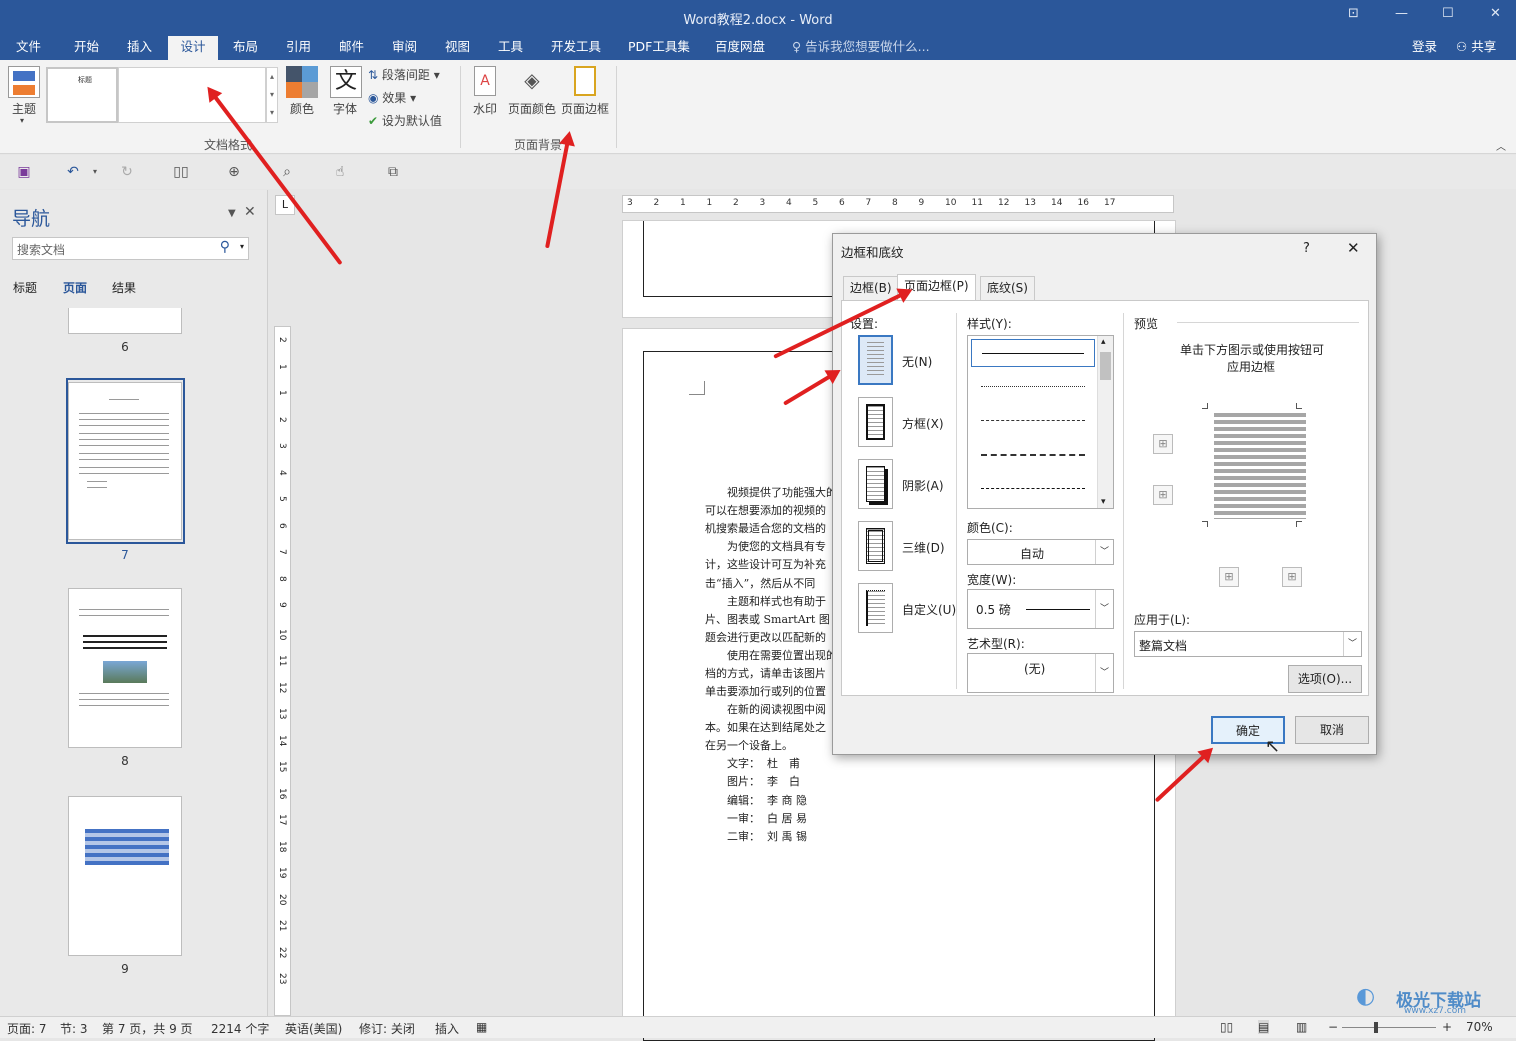 This screenshot has width=1516, height=1041. Describe the element at coordinates (28, 49) in the screenshot. I see `tab-file: 文件` at that location.